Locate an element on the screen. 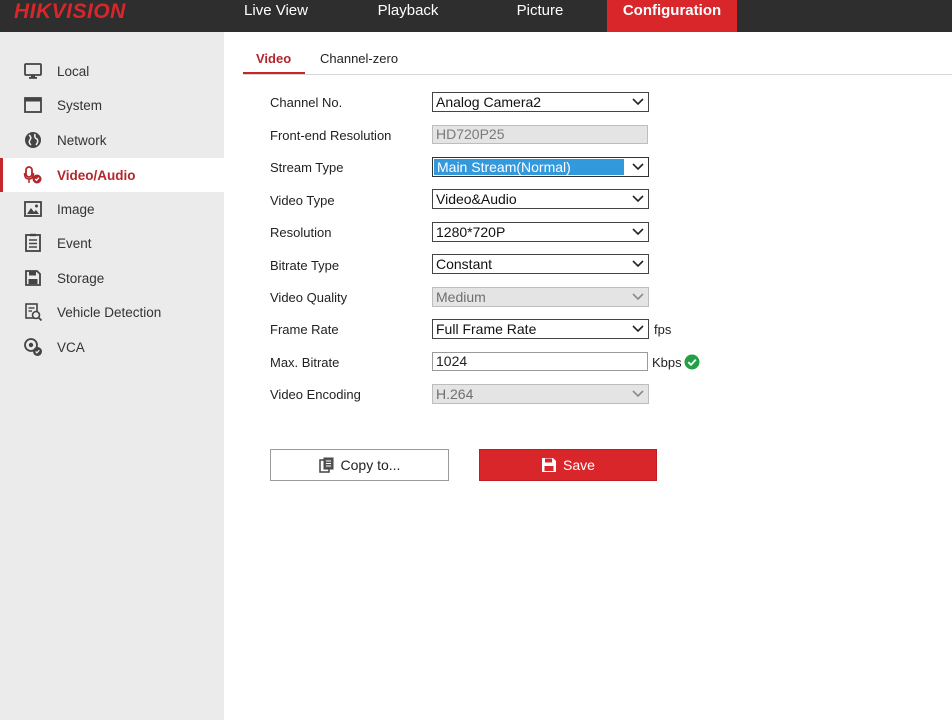 The width and height of the screenshot is (952, 720). image-icon is located at coordinates (33, 209).